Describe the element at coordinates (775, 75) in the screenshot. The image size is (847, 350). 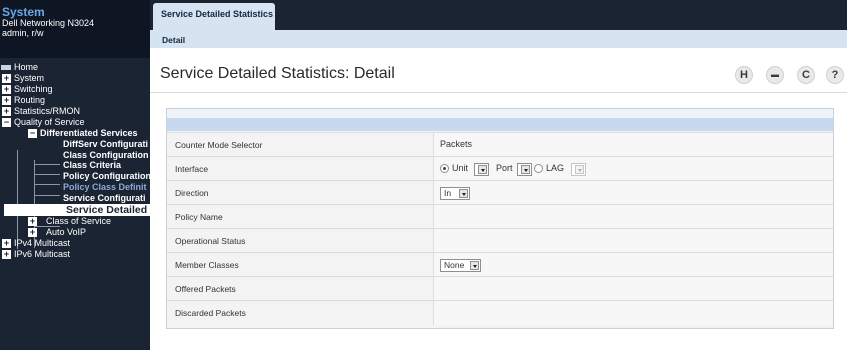
I see `print-icon: ▬` at that location.